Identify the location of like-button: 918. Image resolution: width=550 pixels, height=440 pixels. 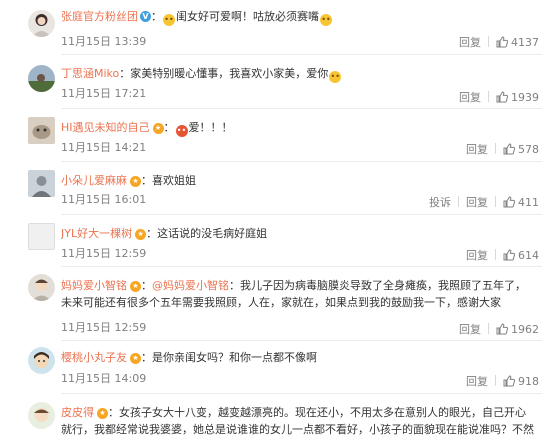
(521, 381).